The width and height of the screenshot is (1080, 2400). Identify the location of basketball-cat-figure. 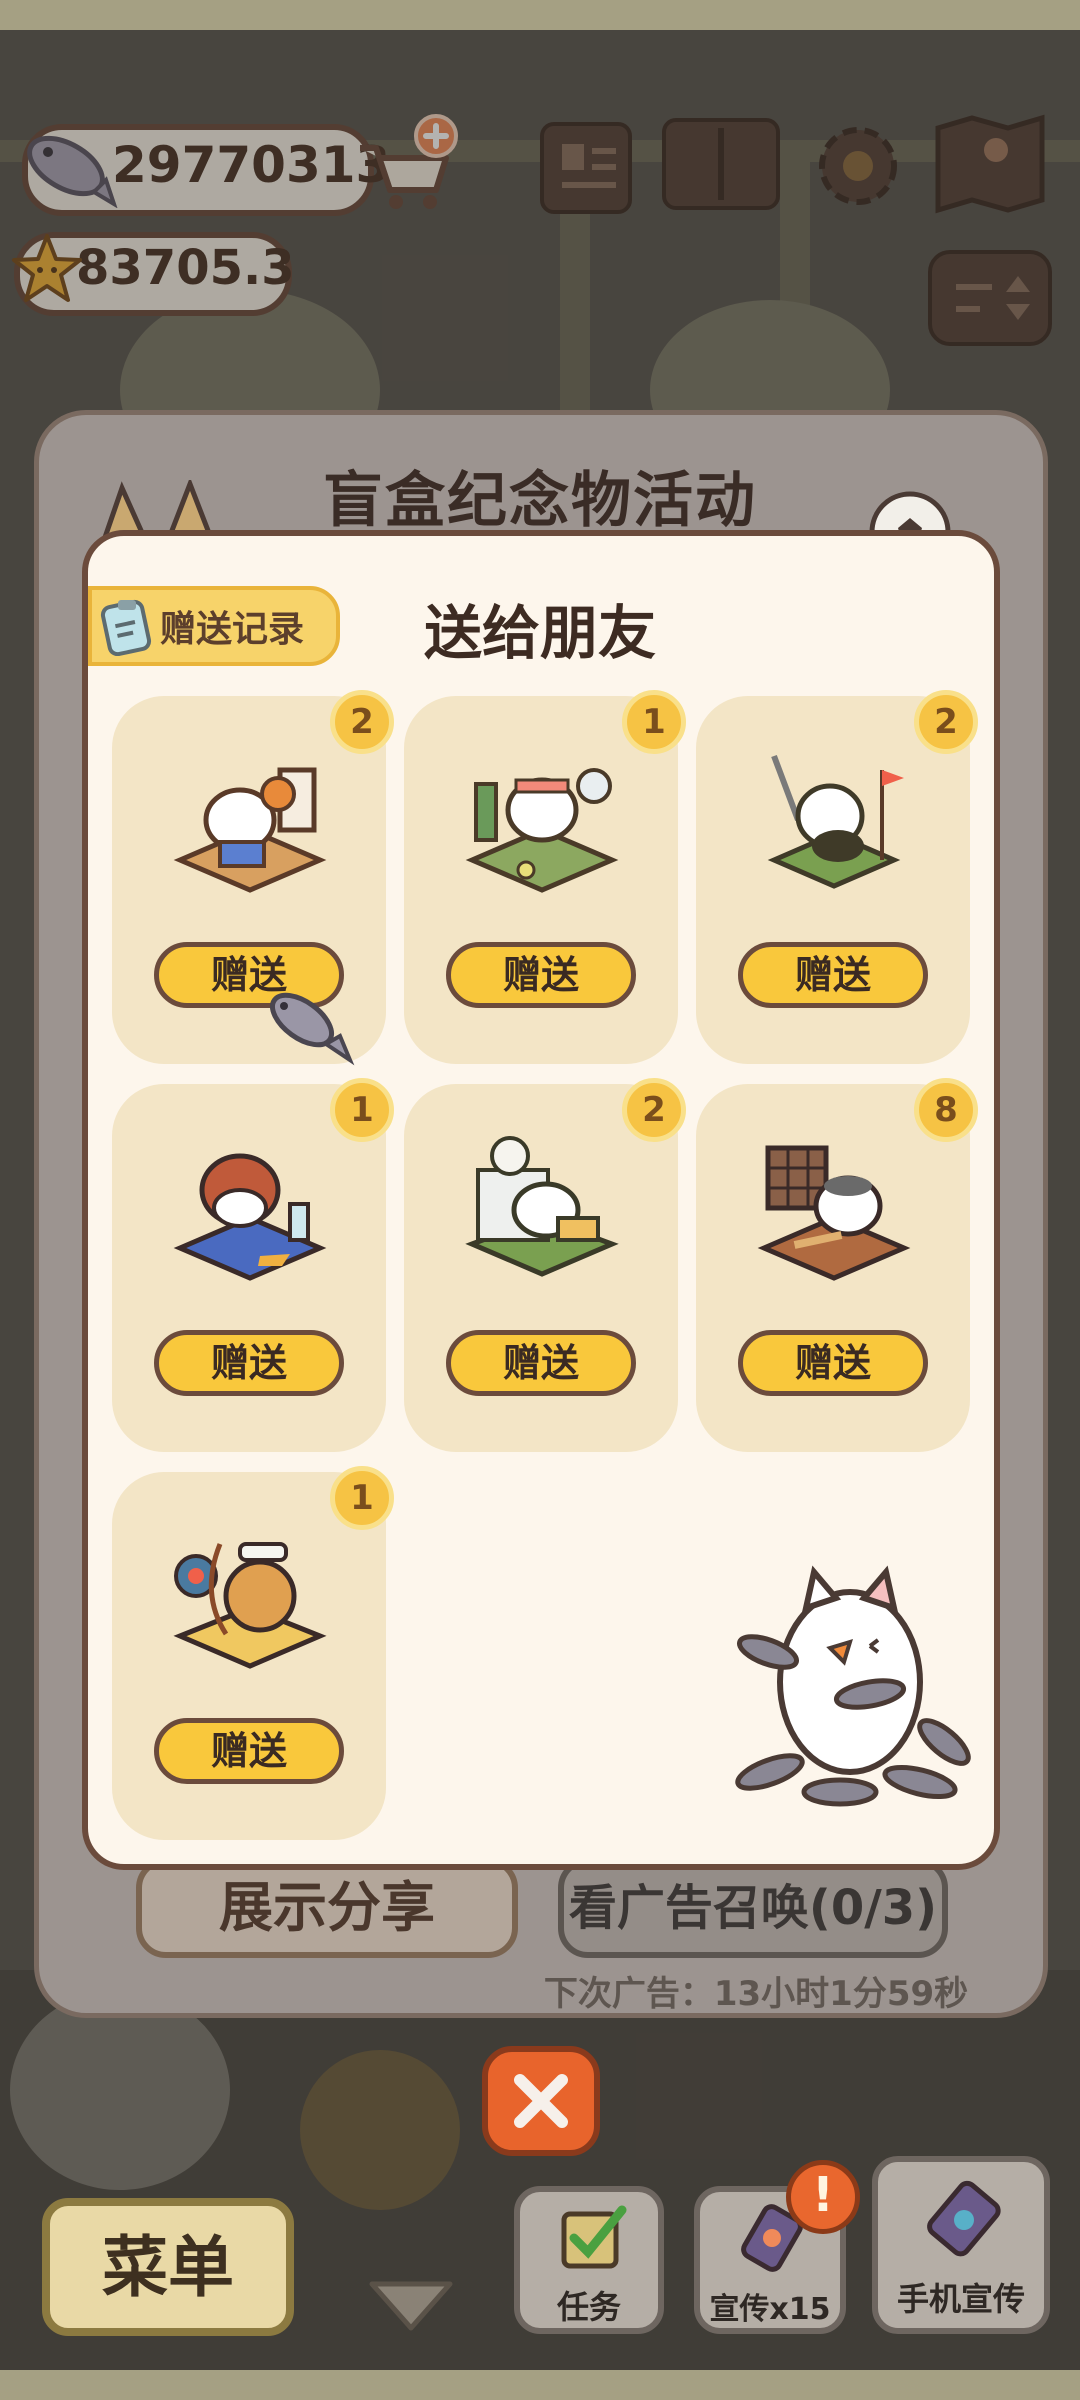
(250, 830).